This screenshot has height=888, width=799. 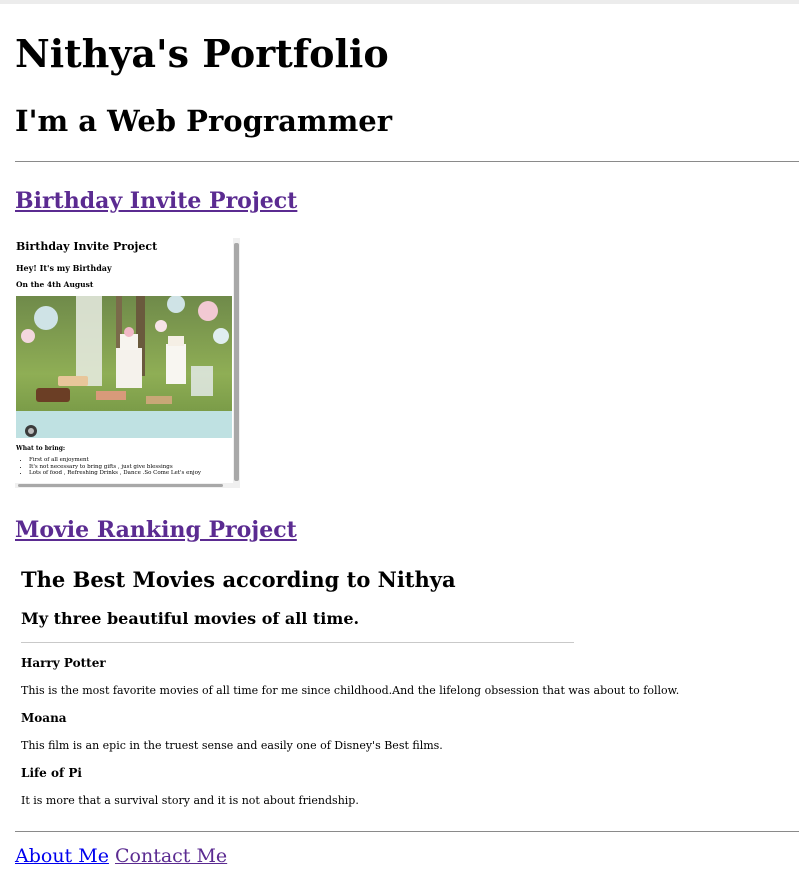 What do you see at coordinates (204, 121) in the screenshot?
I see `page-subtitle: I'm a Web Programmer` at bounding box center [204, 121].